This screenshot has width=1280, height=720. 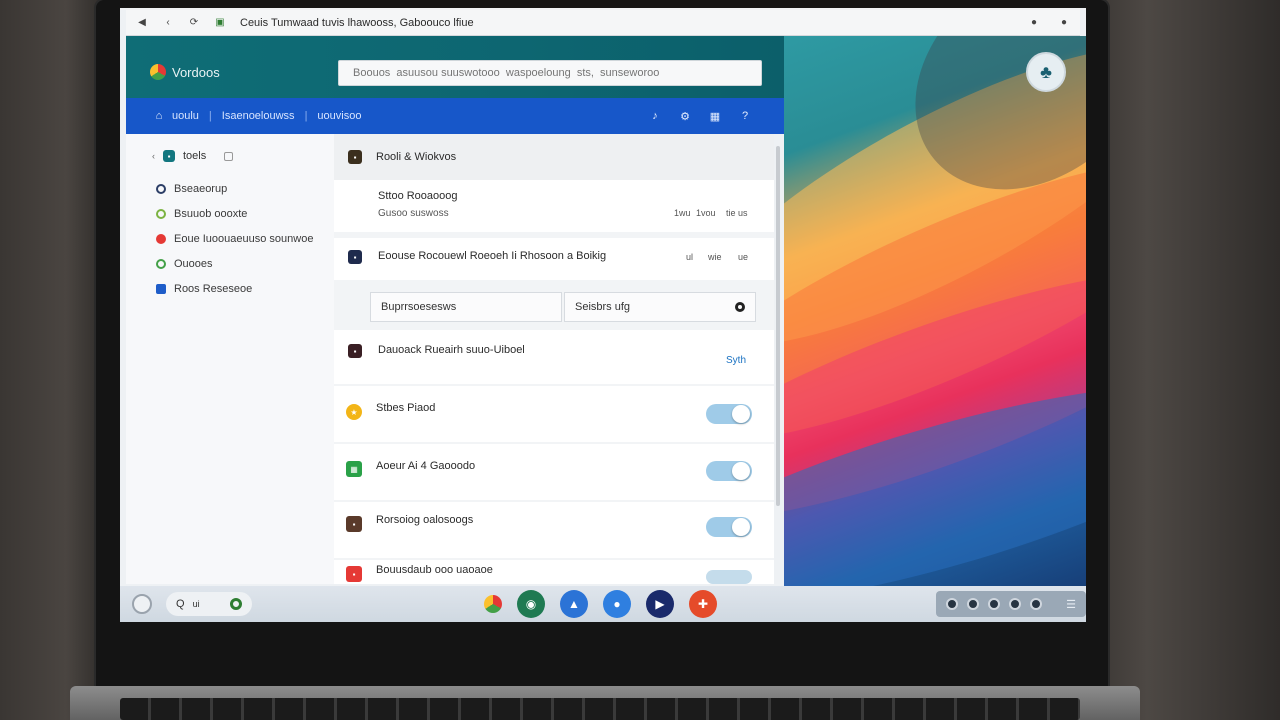 What do you see at coordinates (169, 156) in the screenshot?
I see `folder-icon: ▪` at bounding box center [169, 156].